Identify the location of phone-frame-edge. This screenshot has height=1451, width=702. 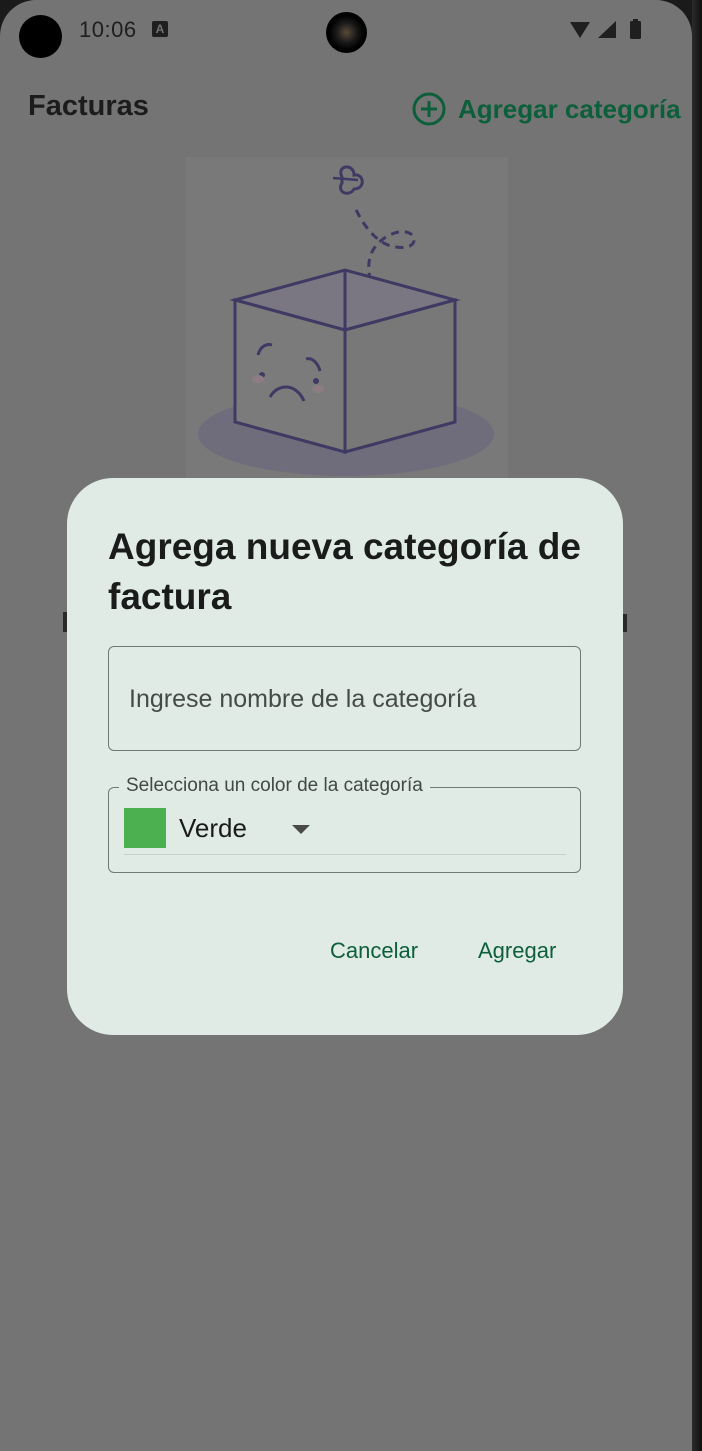
(697, 725).